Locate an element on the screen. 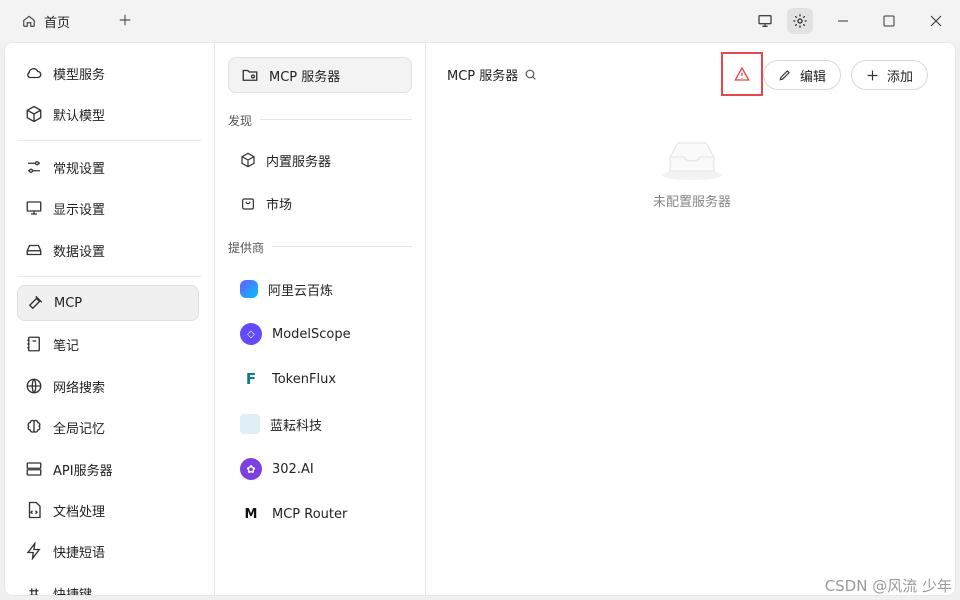  sidebar-item-model-service: 模型服务 is located at coordinates (108, 73).